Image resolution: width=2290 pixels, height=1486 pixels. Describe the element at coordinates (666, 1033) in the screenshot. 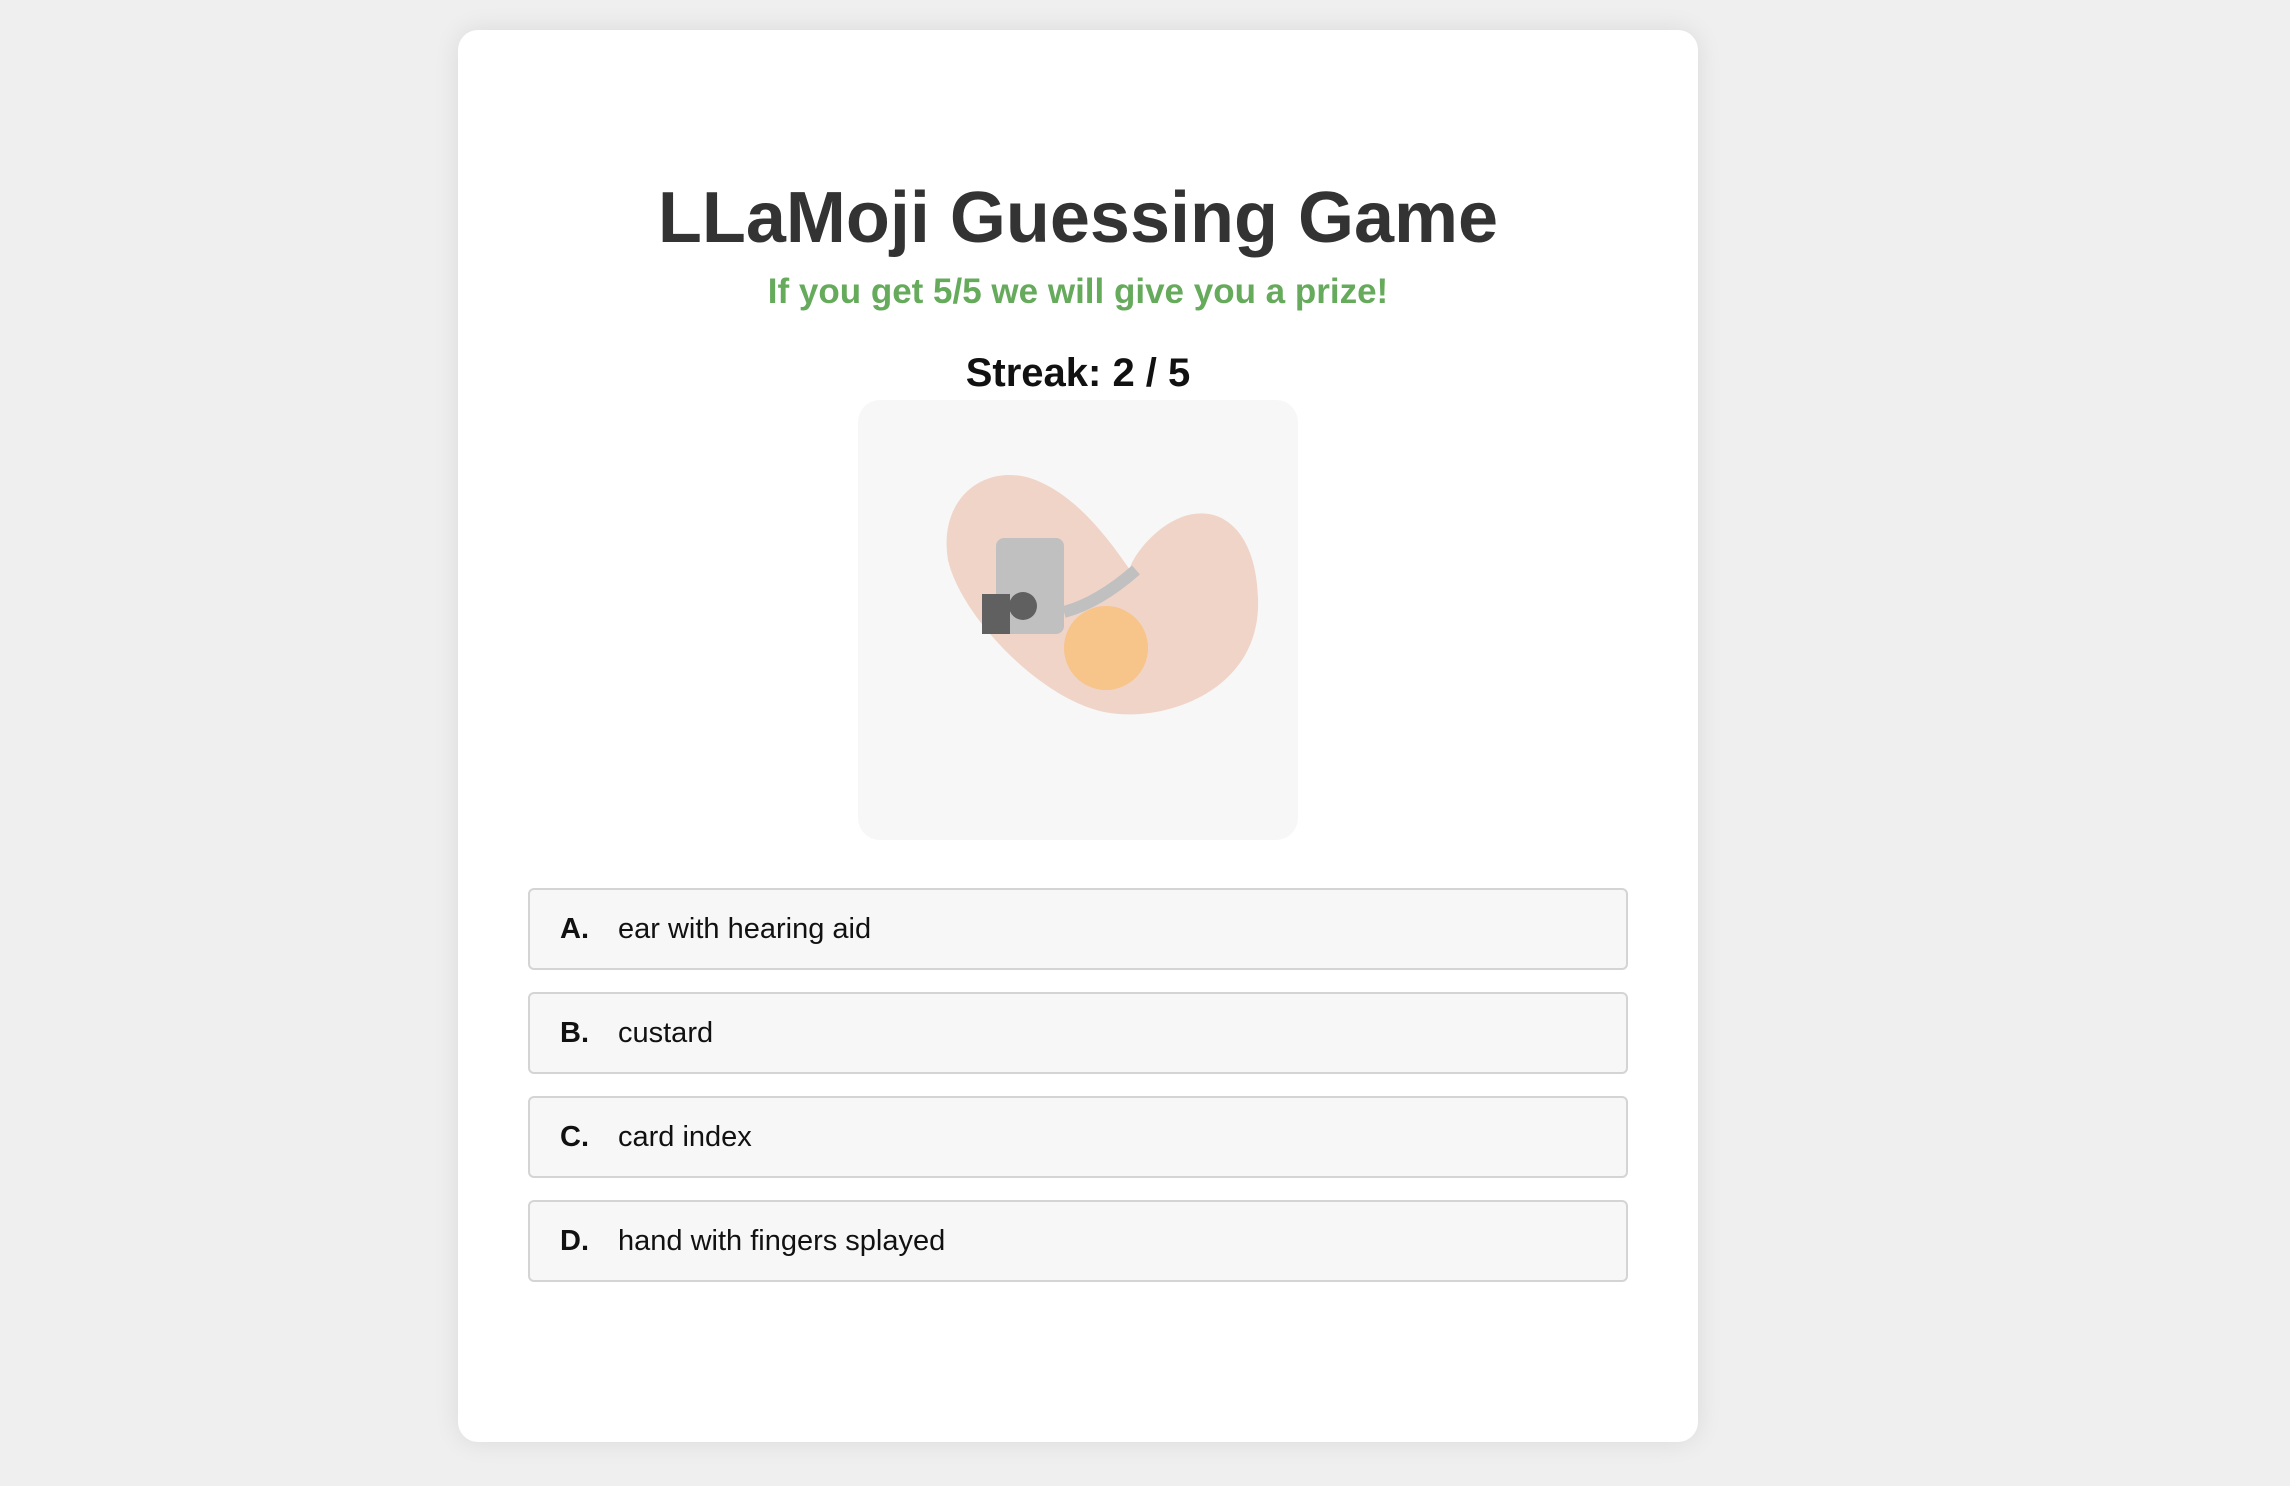

I see `option-text: custard` at that location.